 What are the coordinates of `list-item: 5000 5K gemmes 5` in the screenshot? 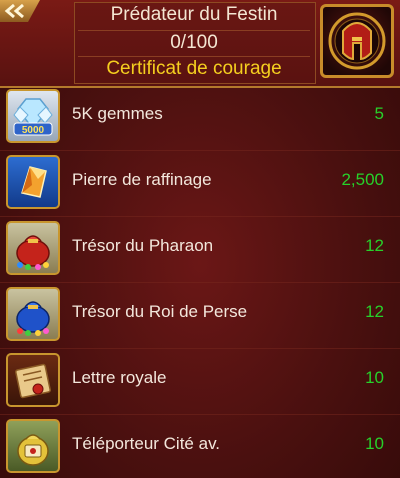 It's located at (200, 117).